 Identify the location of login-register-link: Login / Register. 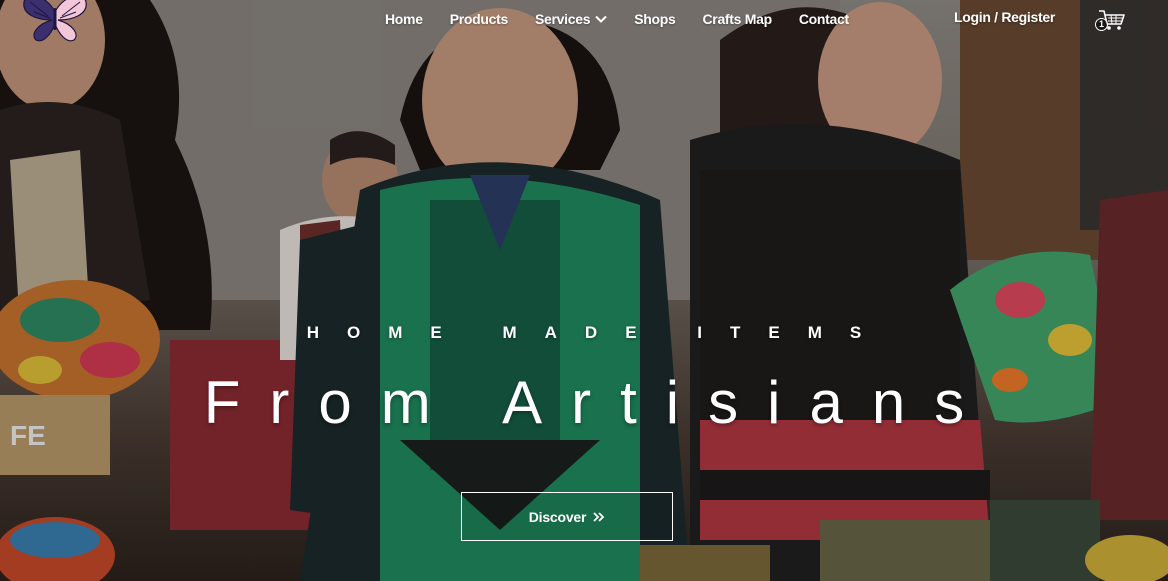
(1004, 17).